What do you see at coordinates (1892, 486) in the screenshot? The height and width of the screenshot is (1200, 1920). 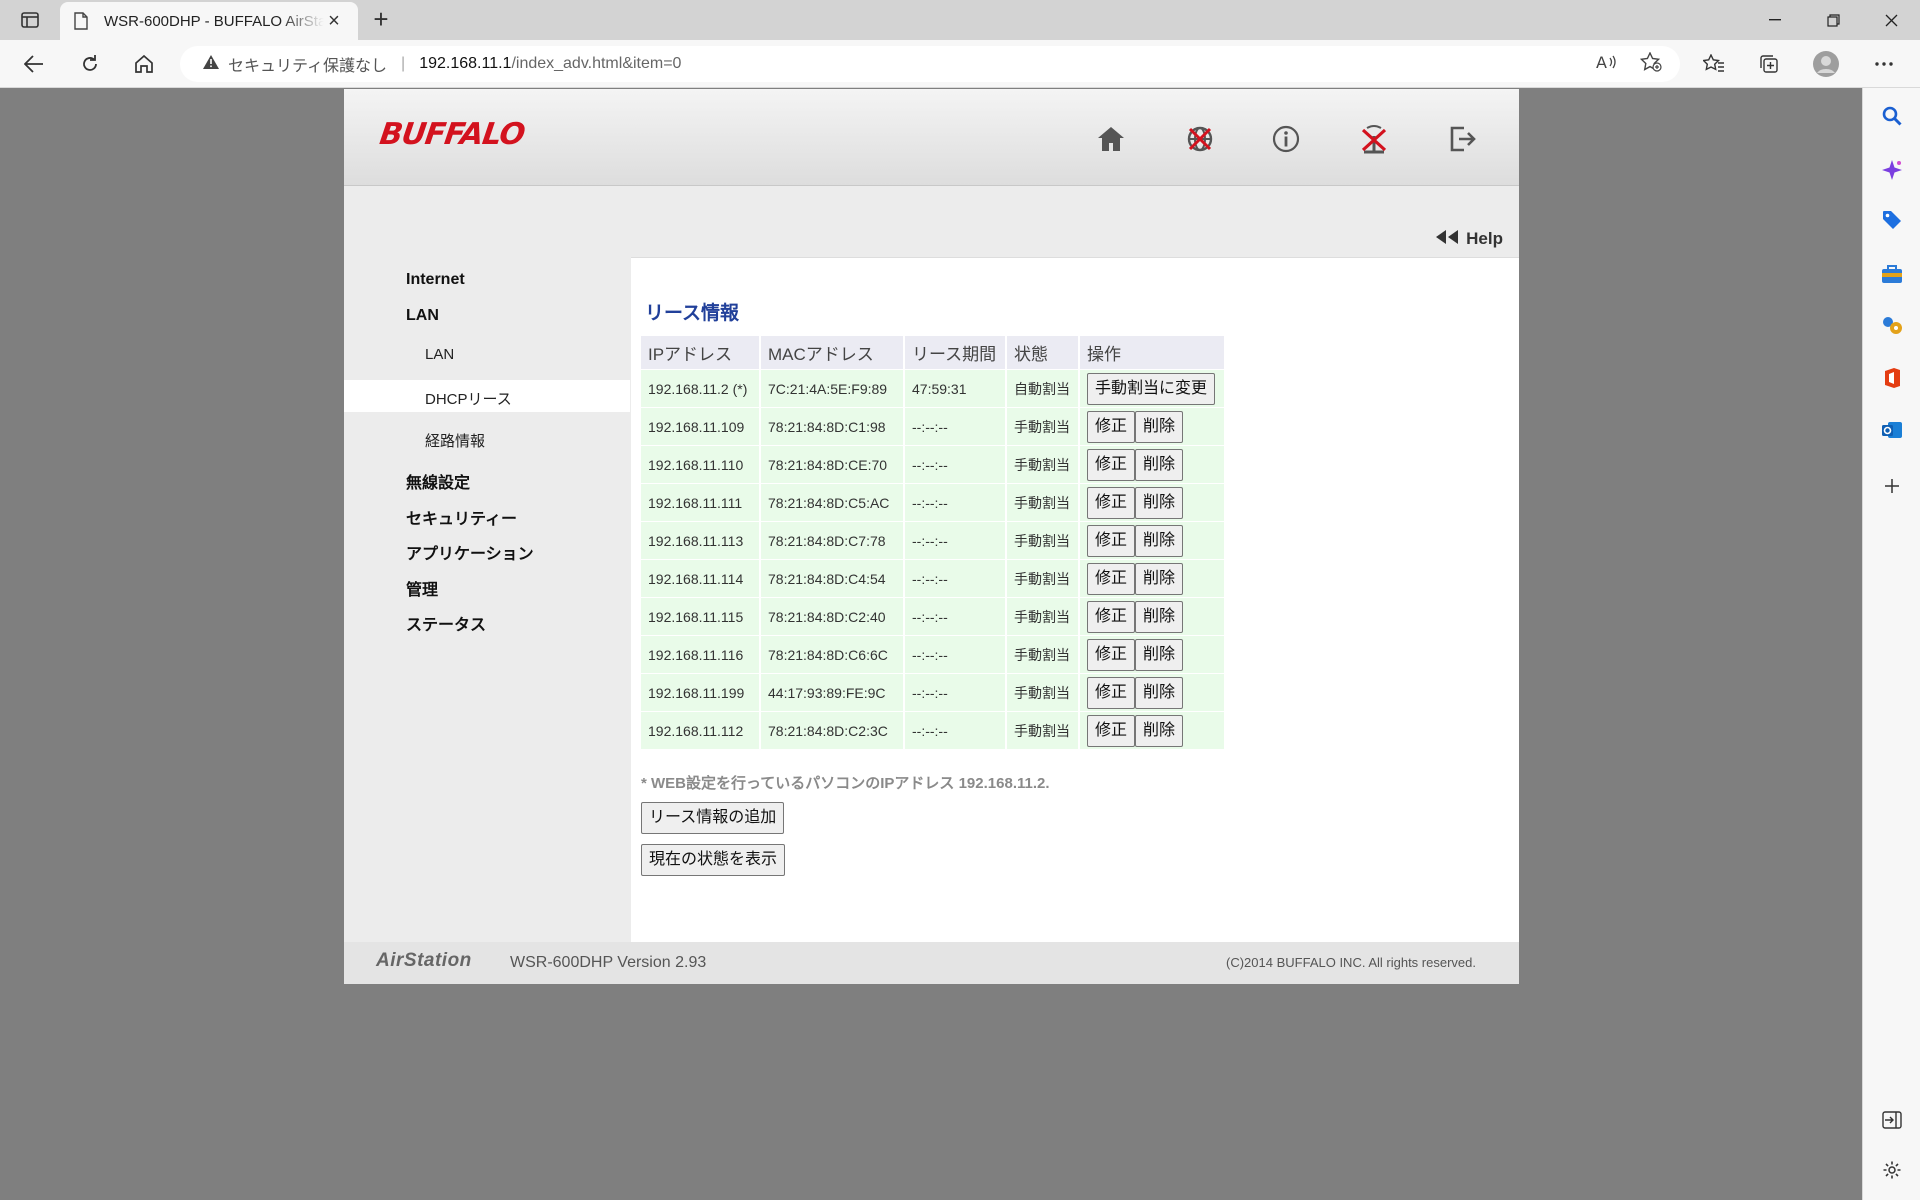 I see `add-sidebar-app-icon` at bounding box center [1892, 486].